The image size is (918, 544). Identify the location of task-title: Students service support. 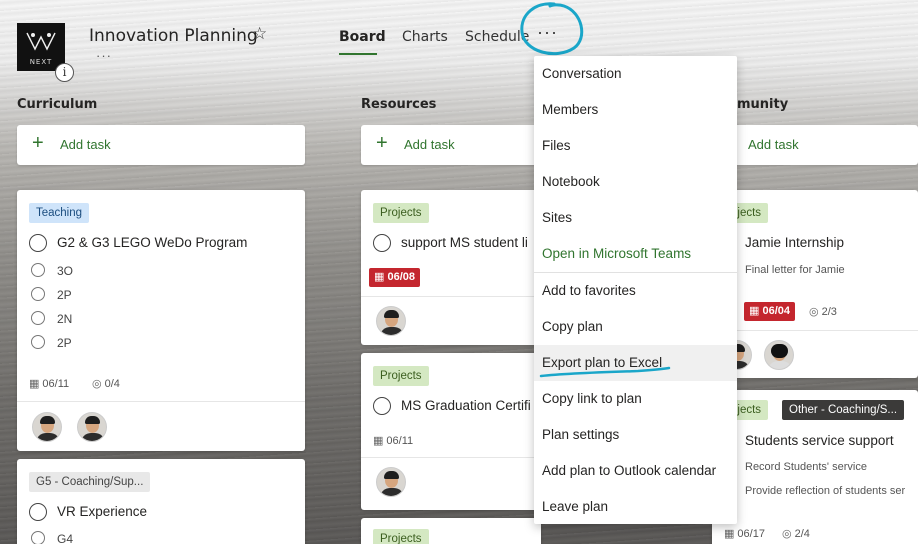
(819, 440).